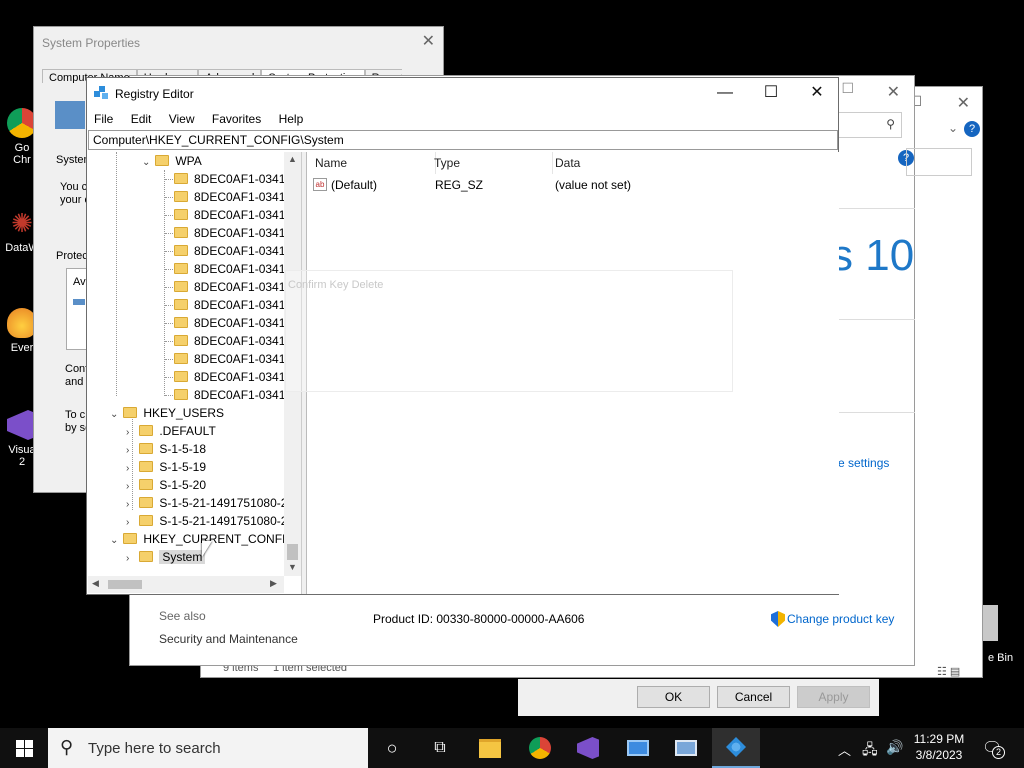 The image size is (1024, 768). Describe the element at coordinates (540, 748) in the screenshot. I see `taskbar-chrome` at that location.